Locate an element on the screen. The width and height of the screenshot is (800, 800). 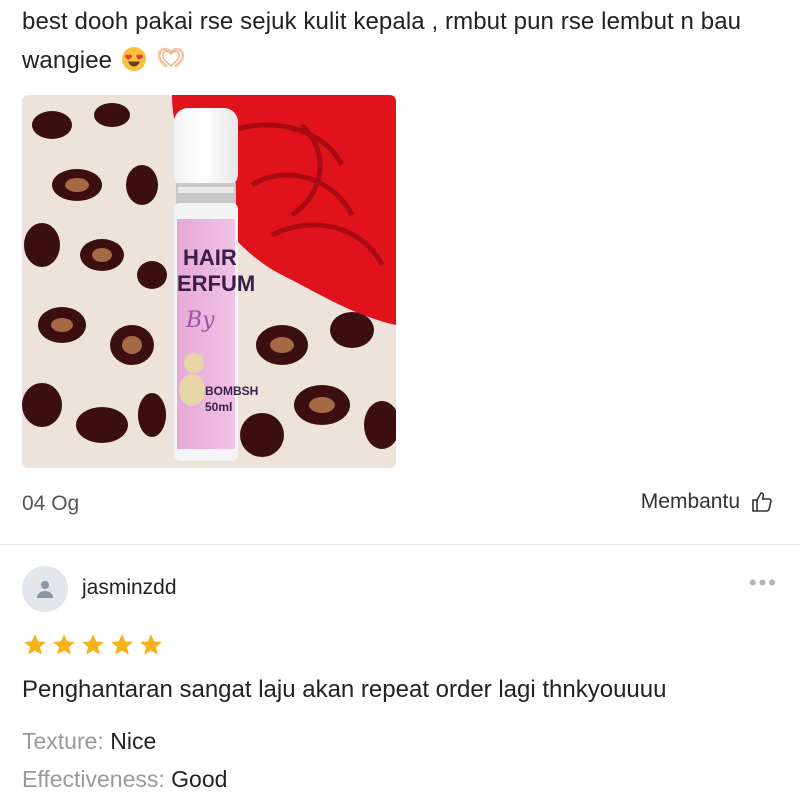
user-icon is located at coordinates (45, 589).